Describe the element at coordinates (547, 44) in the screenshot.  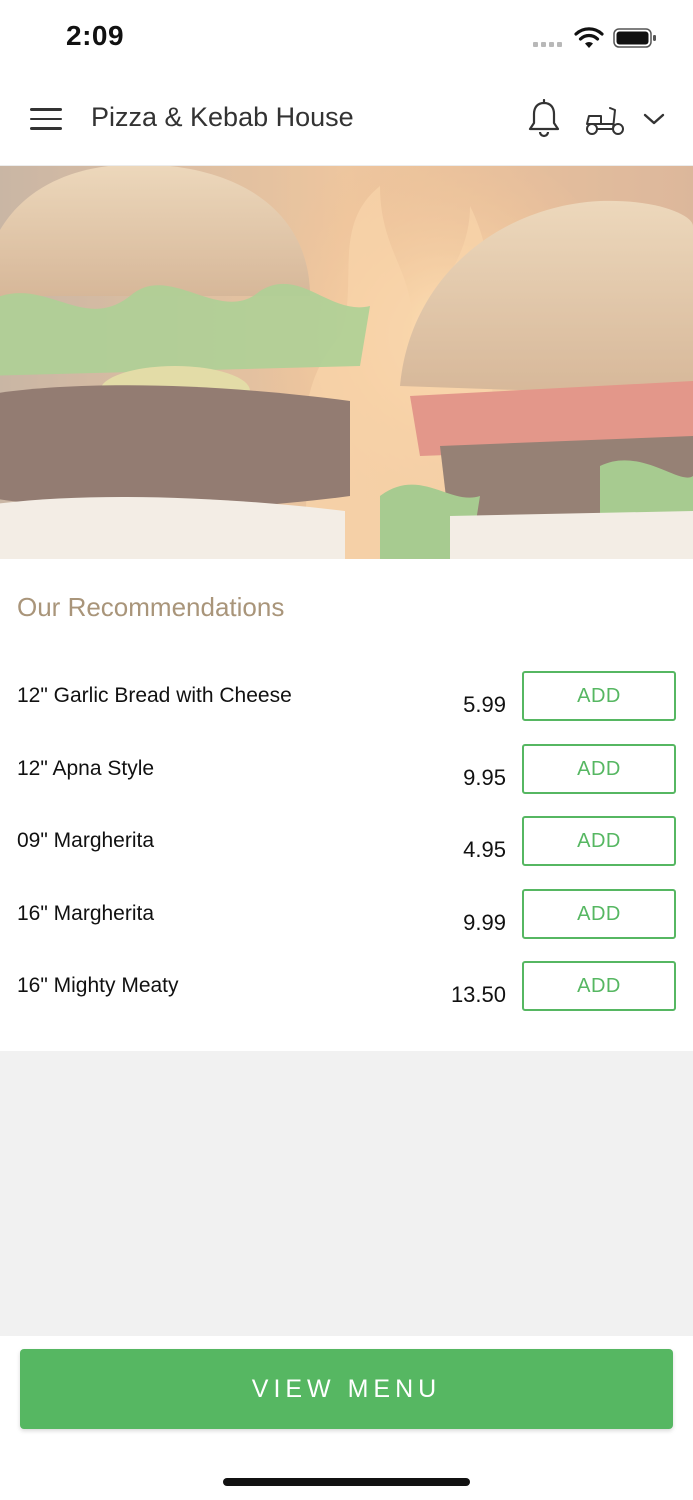
I see `signal-icon` at that location.